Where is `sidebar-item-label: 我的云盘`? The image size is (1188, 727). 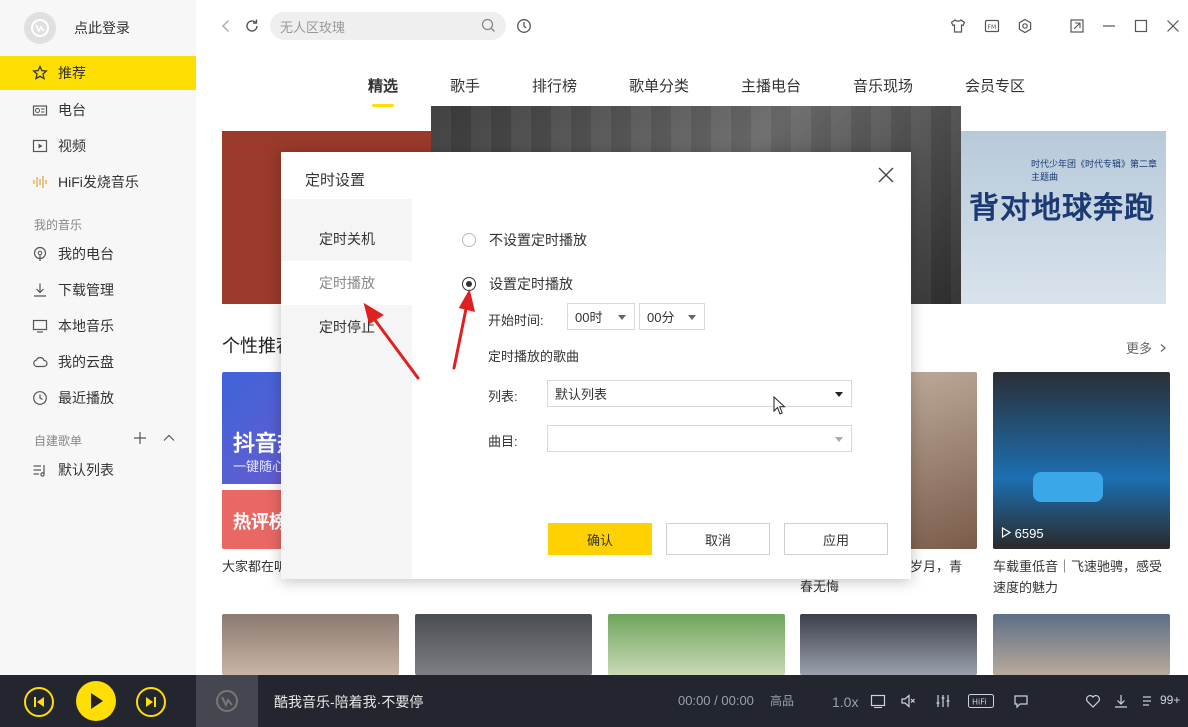 sidebar-item-label: 我的云盘 is located at coordinates (86, 362).